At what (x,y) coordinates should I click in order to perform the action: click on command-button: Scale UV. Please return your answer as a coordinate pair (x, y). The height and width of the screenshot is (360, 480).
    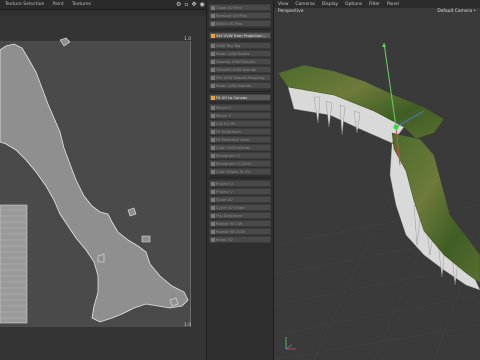
    Looking at the image, I should click on (240, 200).